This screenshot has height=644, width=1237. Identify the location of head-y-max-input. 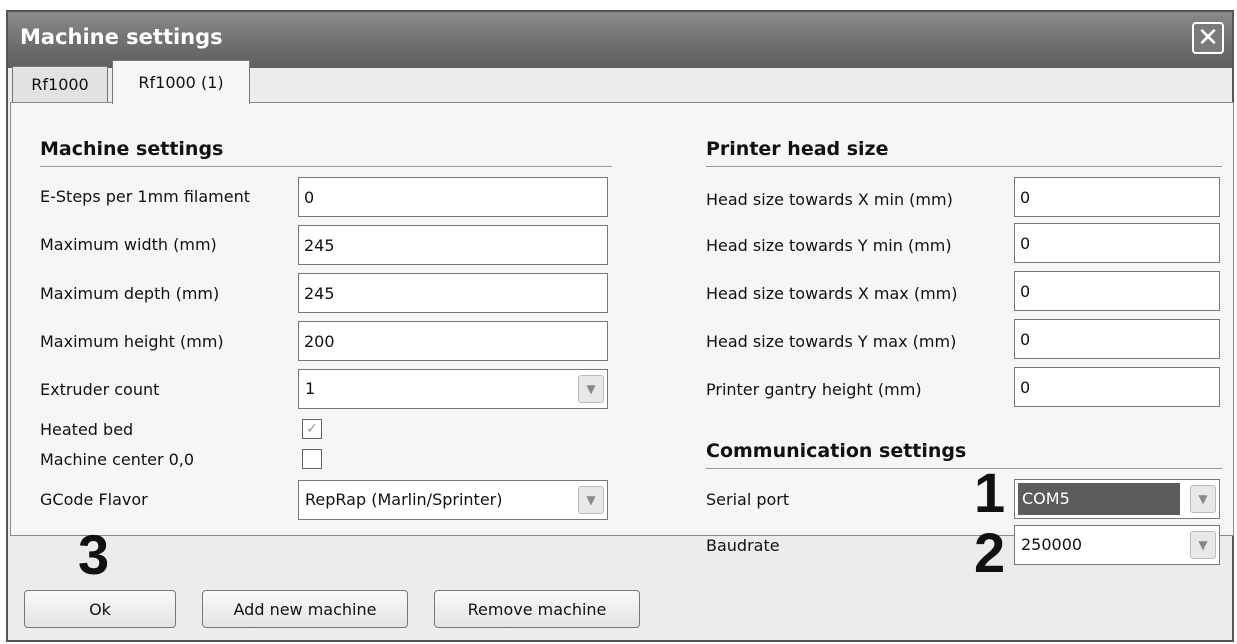
(1117, 339).